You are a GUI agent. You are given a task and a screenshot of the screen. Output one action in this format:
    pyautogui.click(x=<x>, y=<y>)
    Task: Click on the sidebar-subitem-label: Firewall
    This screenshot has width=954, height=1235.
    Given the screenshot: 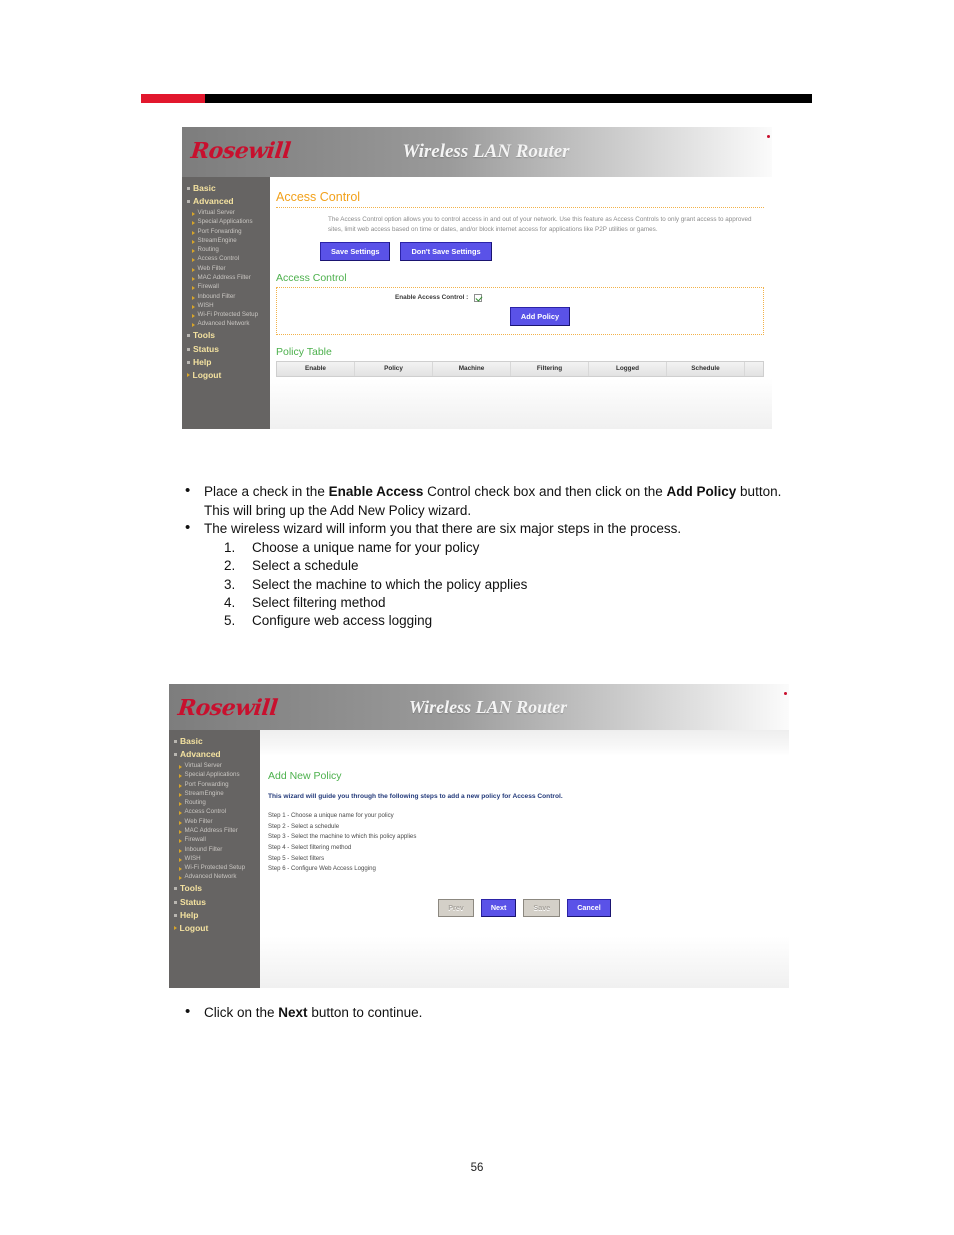 What is the action you would take?
    pyautogui.click(x=208, y=287)
    